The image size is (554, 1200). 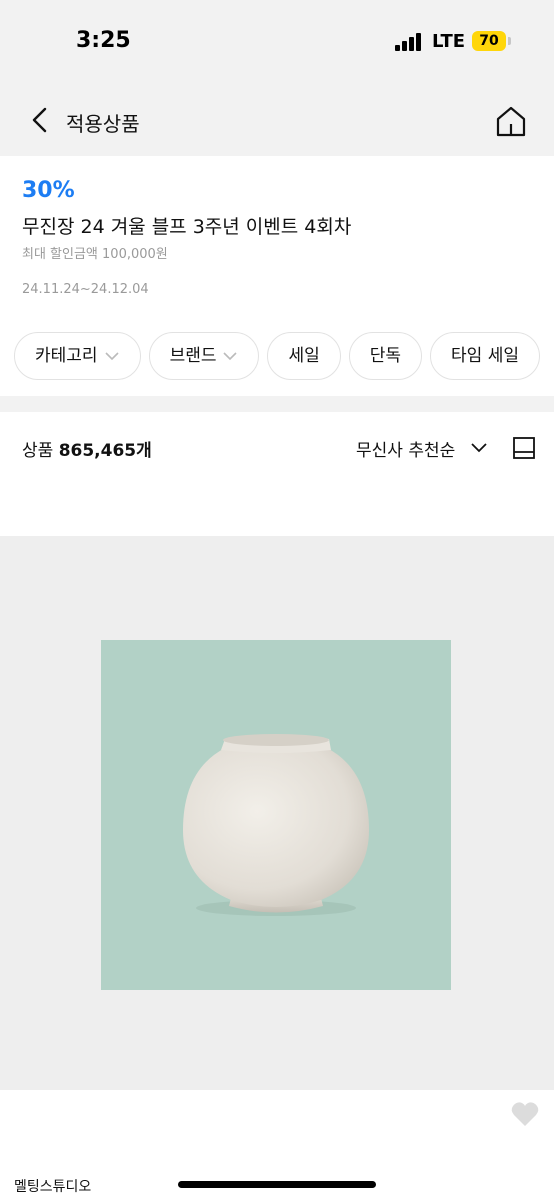 I want to click on product-count-label: 상품, so click(x=38, y=451).